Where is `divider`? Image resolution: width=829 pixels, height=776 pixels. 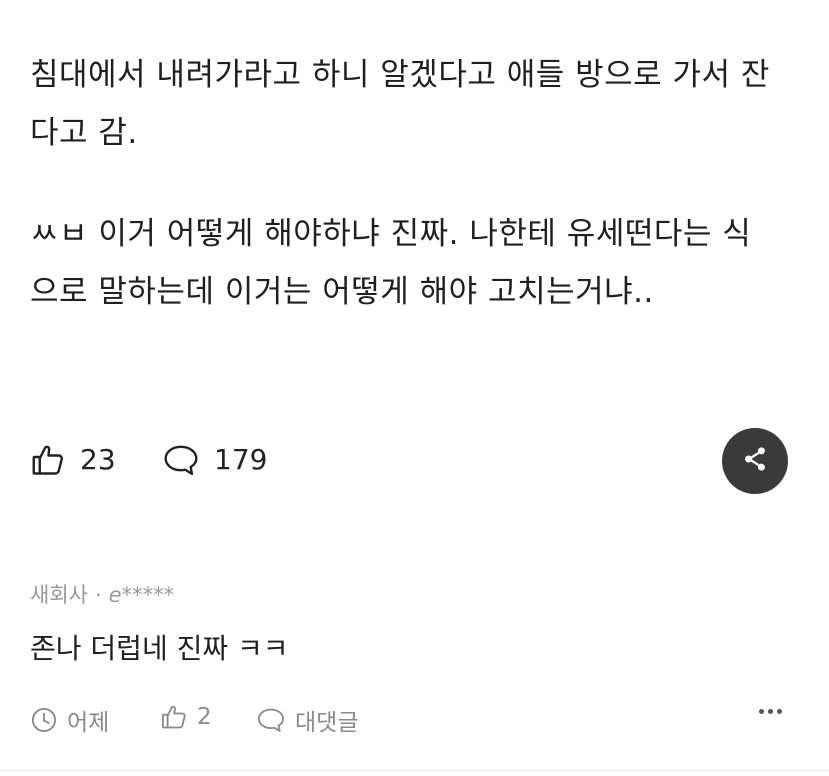
divider is located at coordinates (414, 770).